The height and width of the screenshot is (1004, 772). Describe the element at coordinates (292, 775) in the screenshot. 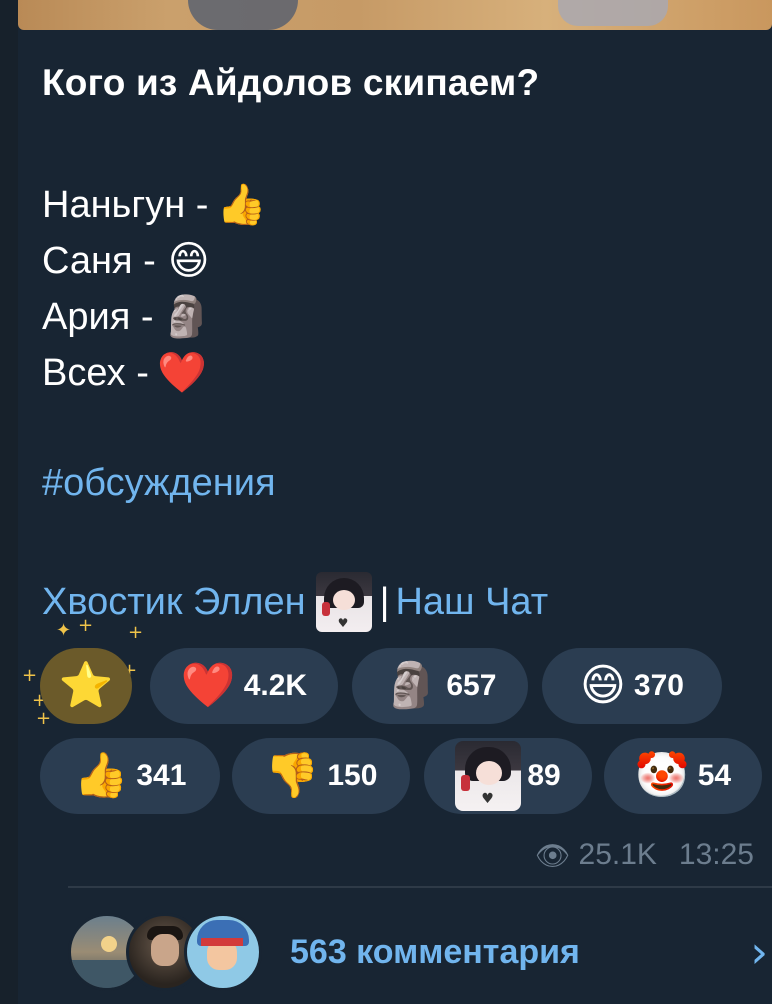

I see `thumbs-down-icon: 👎` at that location.